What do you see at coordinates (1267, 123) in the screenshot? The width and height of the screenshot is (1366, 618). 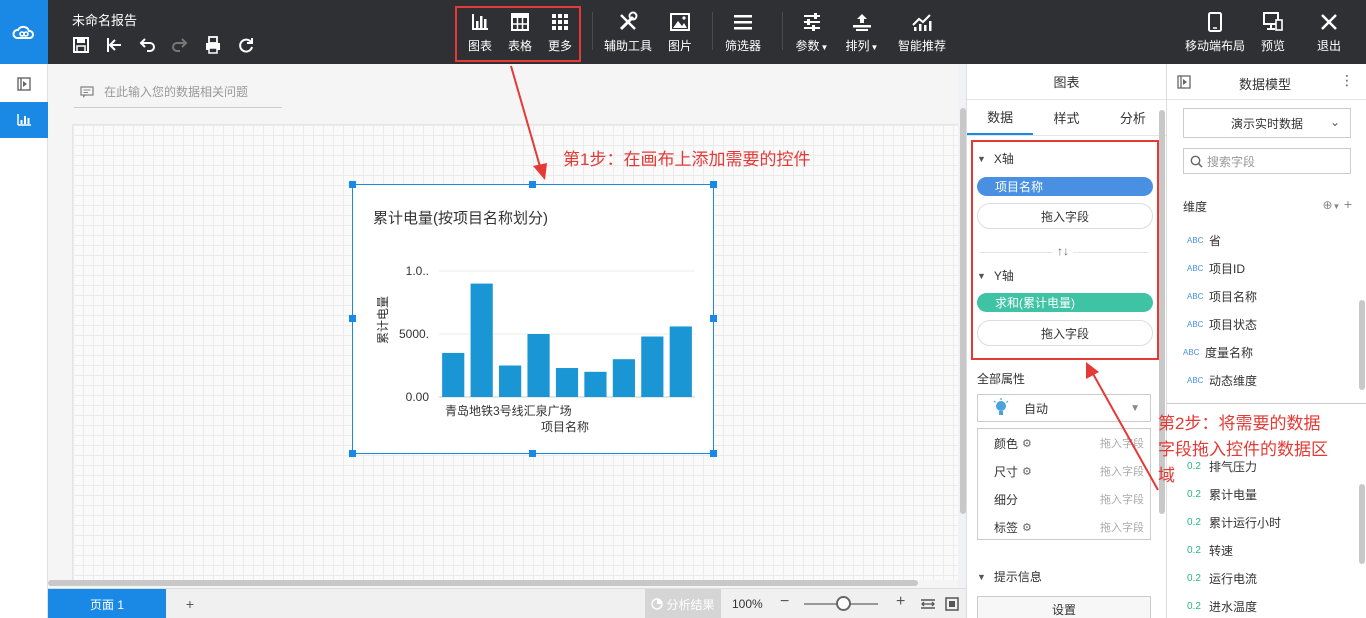 I see `dataset-select: 演示实时数据 ⌄` at bounding box center [1267, 123].